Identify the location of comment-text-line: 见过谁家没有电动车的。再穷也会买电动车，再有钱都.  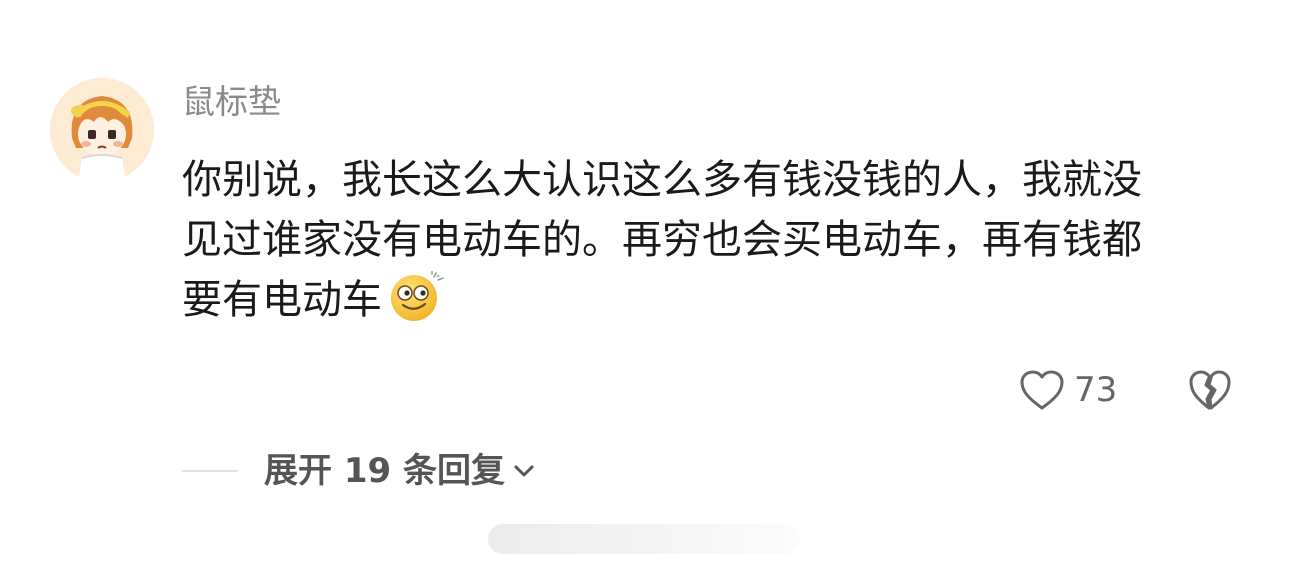
(717, 240).